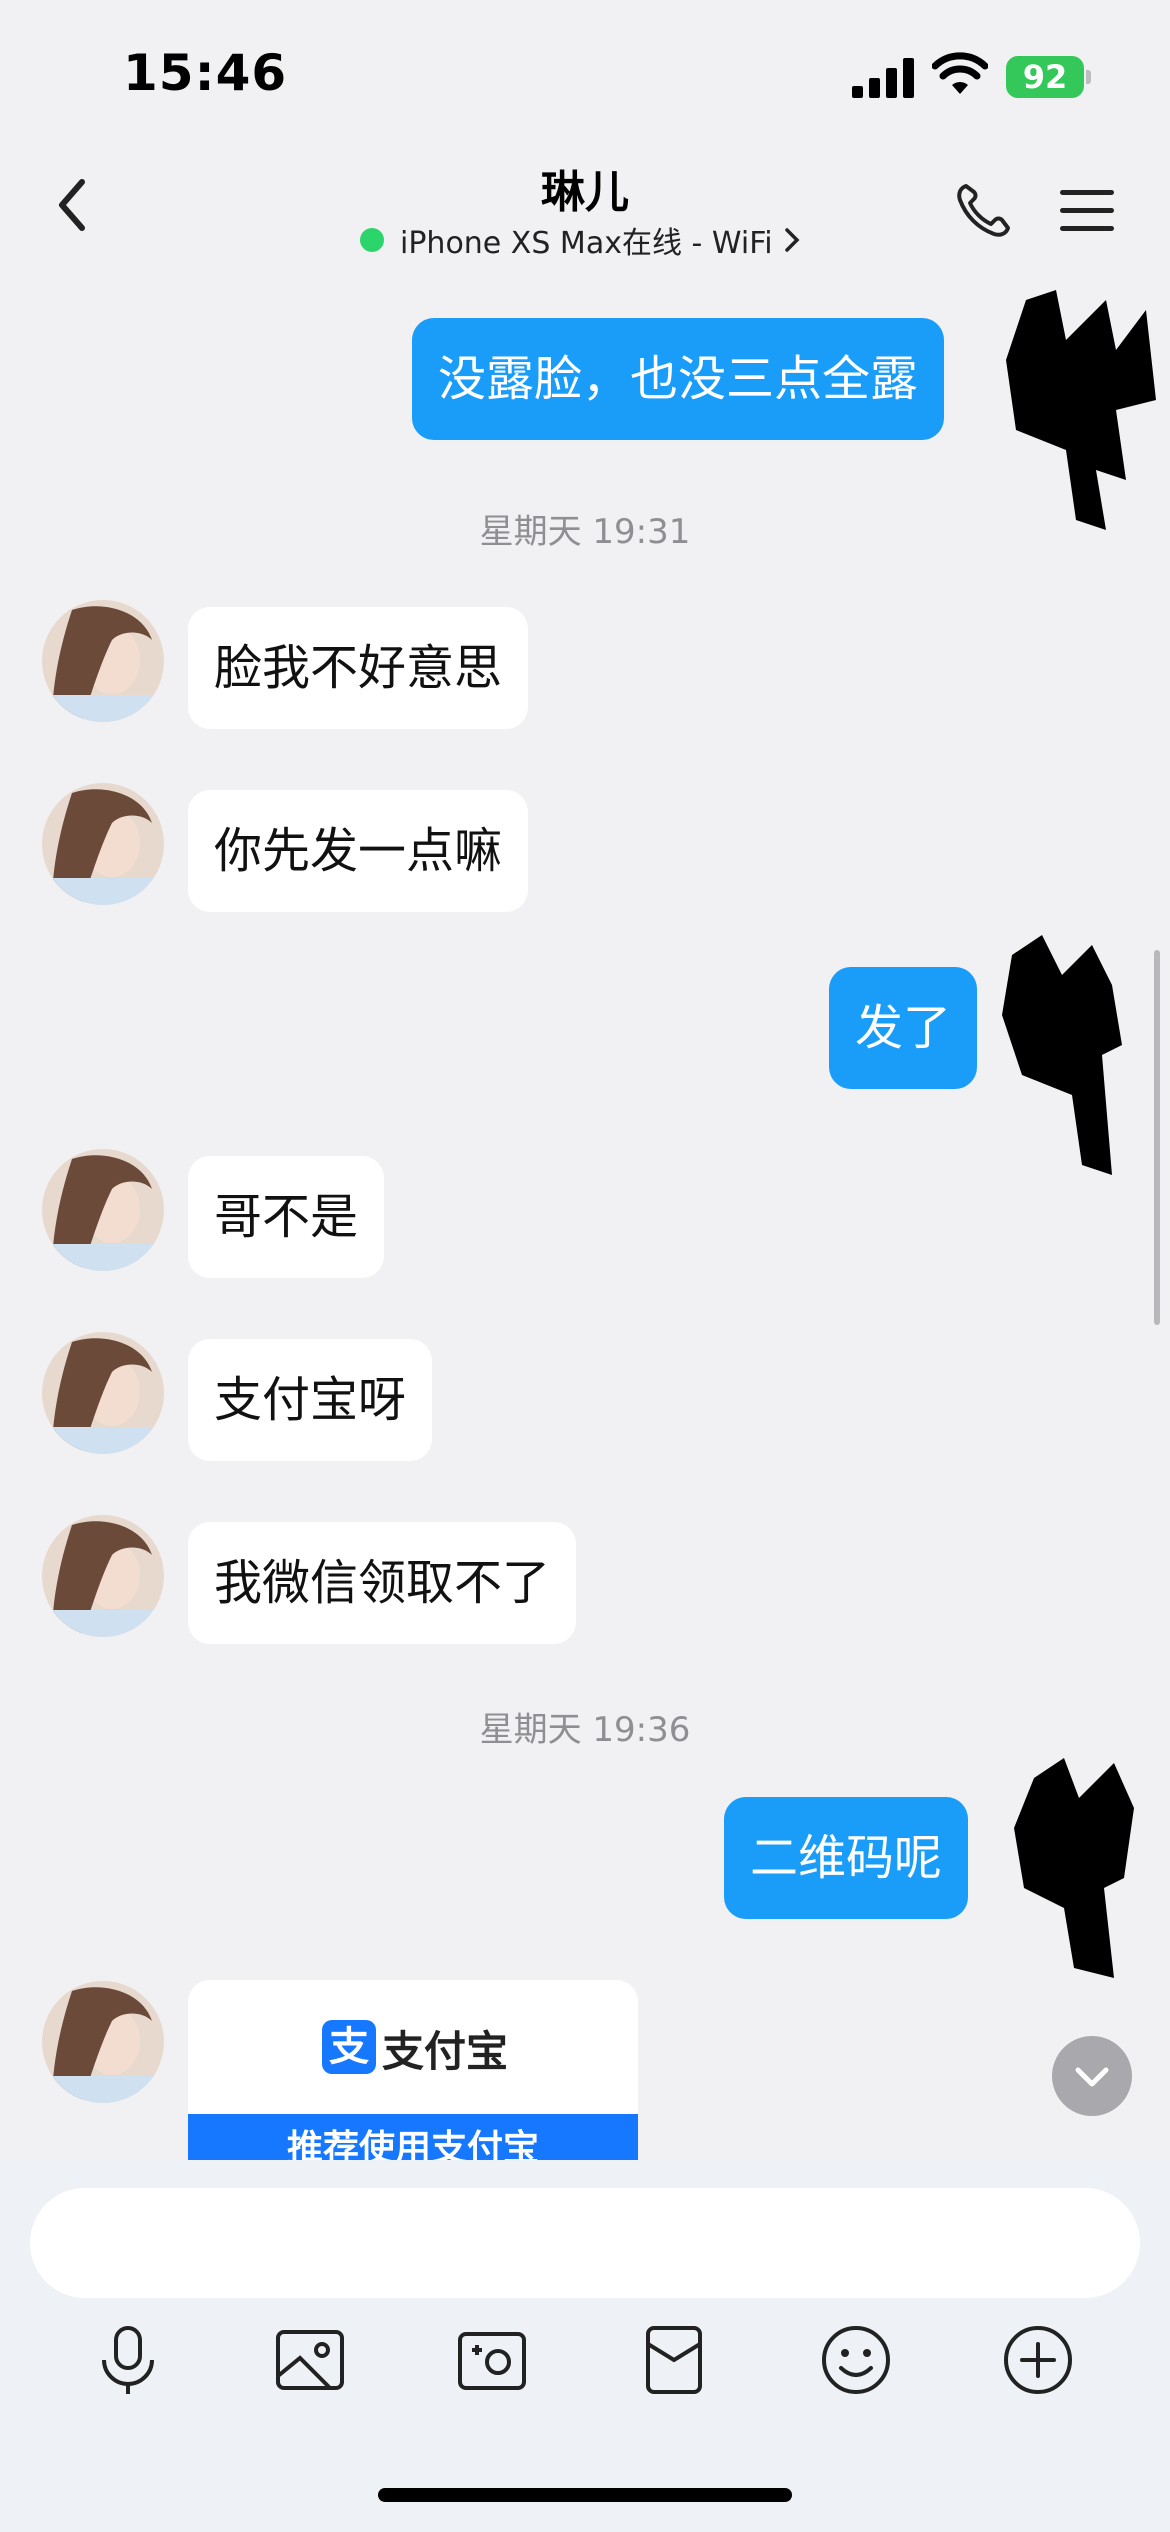  Describe the element at coordinates (492, 2360) in the screenshot. I see `camera-icon` at that location.